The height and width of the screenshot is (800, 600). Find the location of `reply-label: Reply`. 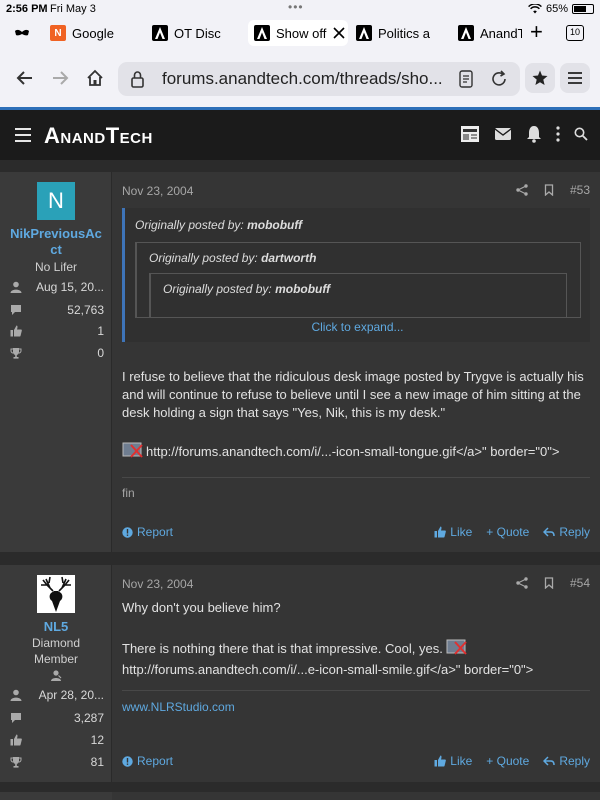

reply-label: Reply is located at coordinates (574, 761).